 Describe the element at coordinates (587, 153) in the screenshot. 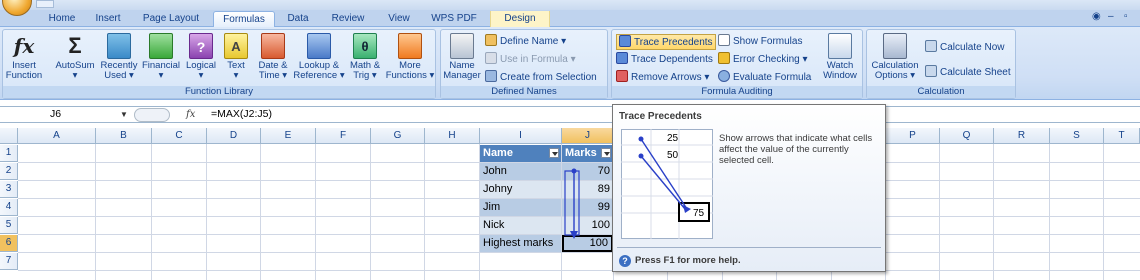

I see `table-header-marks: Marks` at that location.